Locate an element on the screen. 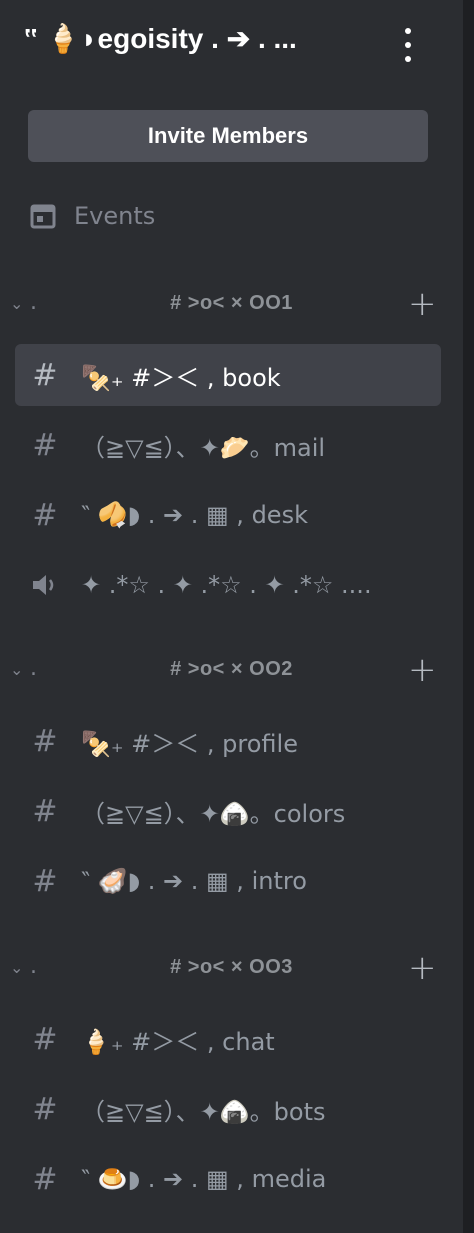 Image resolution: width=474 pixels, height=1233 pixels. events-label: Events is located at coordinates (115, 216).